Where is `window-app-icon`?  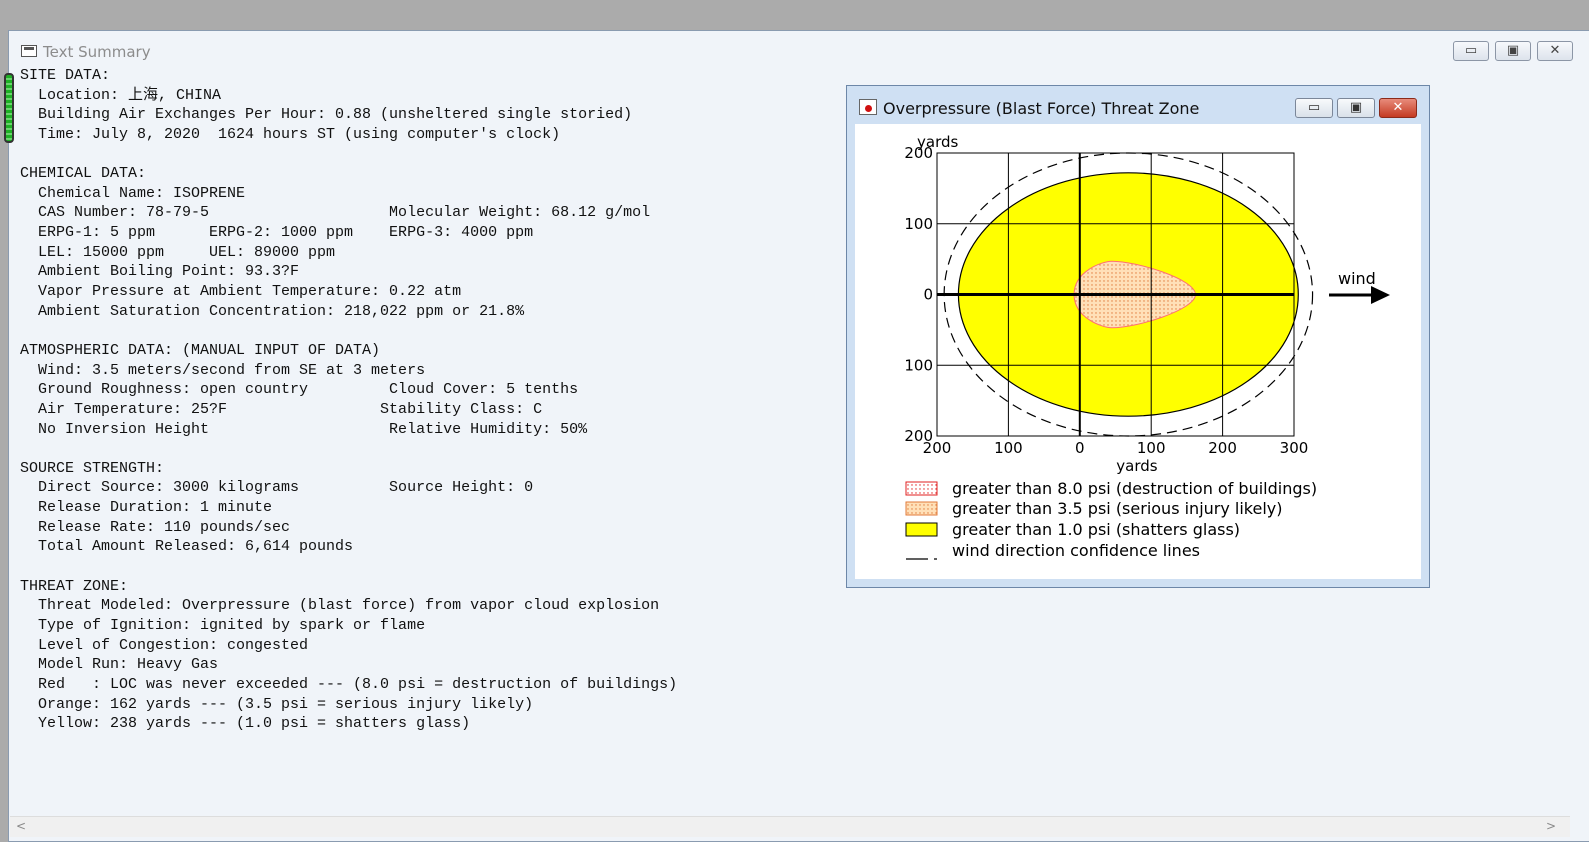
window-app-icon is located at coordinates (29, 51).